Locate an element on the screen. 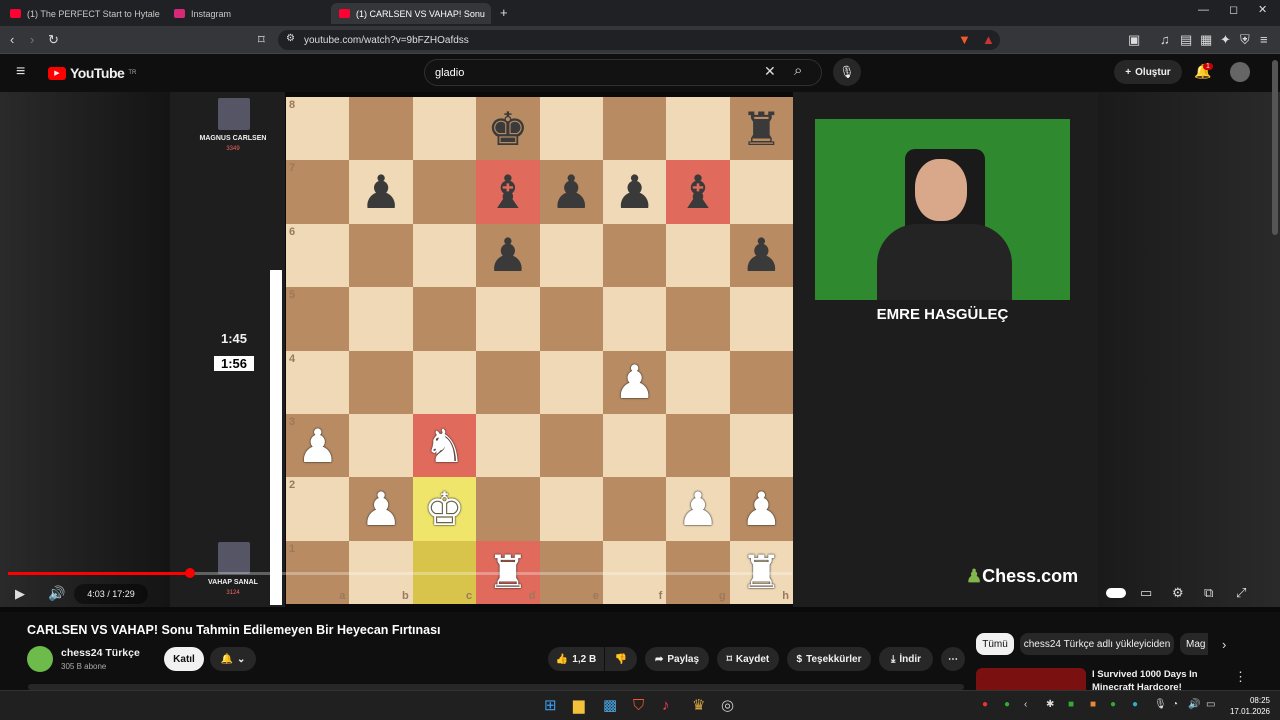 This screenshot has width=1280, height=720. volume-icon: 🔊 is located at coordinates (56, 593).